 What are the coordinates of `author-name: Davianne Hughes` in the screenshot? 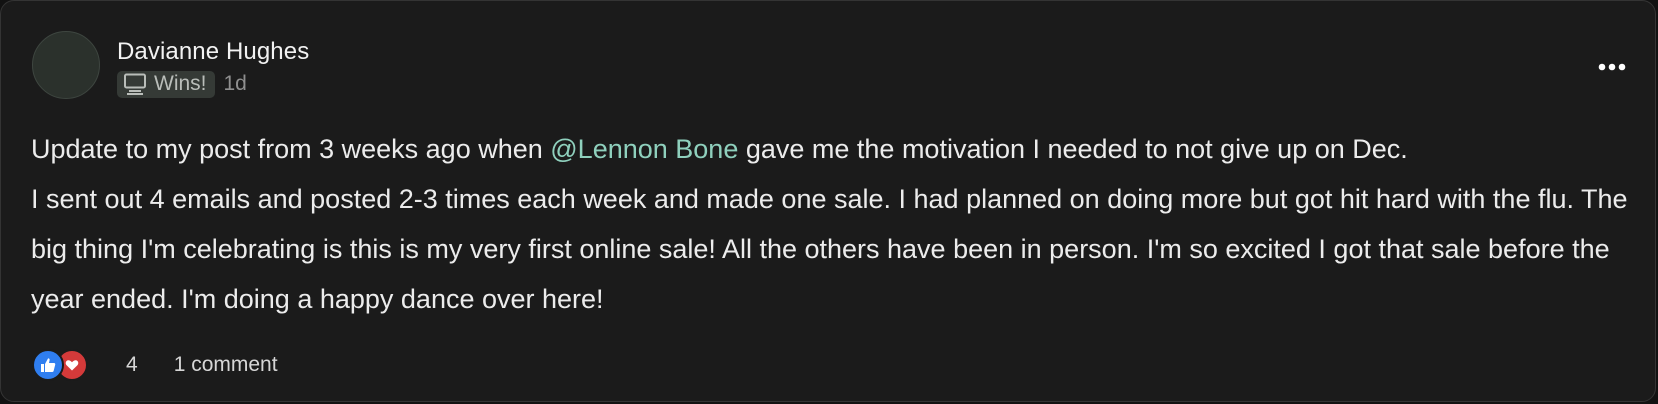 It's located at (213, 52).